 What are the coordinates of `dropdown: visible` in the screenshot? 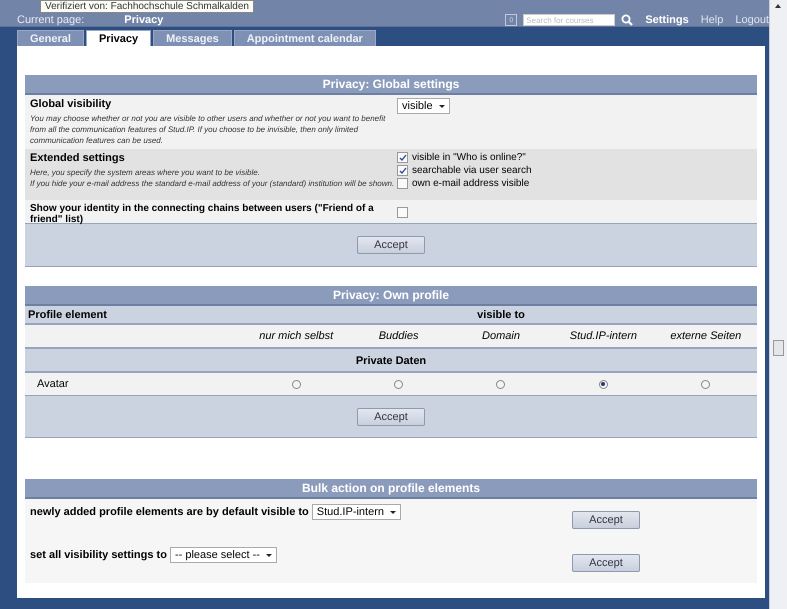 It's located at (423, 106).